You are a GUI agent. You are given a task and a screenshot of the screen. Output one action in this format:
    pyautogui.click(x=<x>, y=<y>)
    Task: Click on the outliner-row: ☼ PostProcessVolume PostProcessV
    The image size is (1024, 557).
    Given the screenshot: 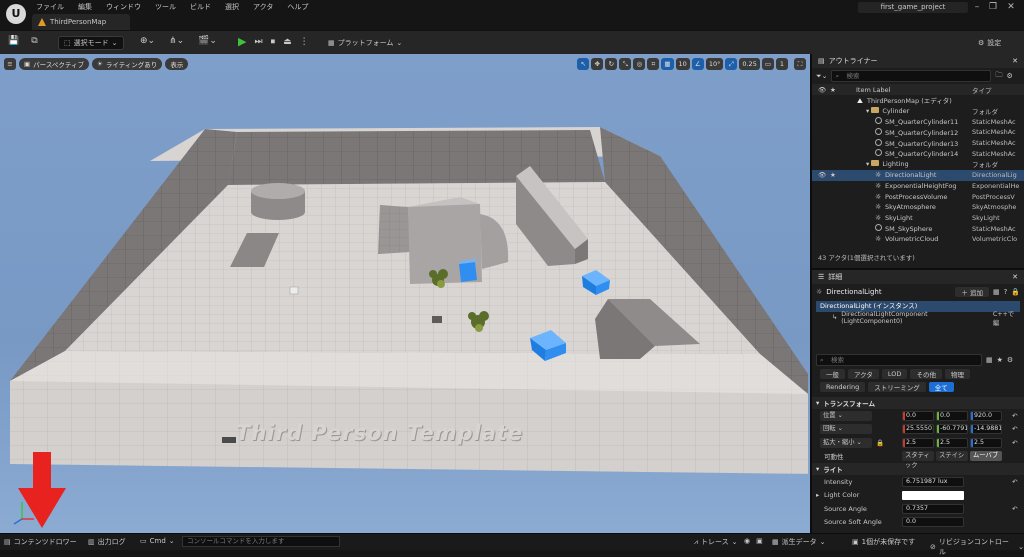 What is the action you would take?
    pyautogui.click(x=918, y=196)
    